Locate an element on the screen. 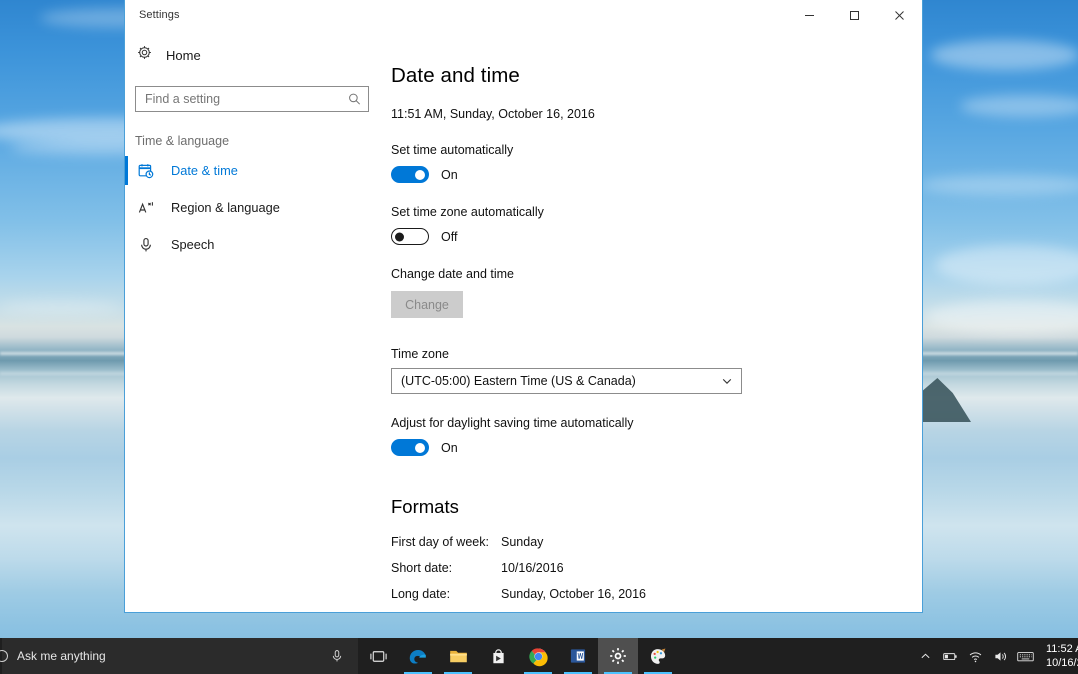 This screenshot has height=674, width=1078. time-zone-value: (UTC-05:00) Eastern Time (US & Canada) is located at coordinates (518, 381).